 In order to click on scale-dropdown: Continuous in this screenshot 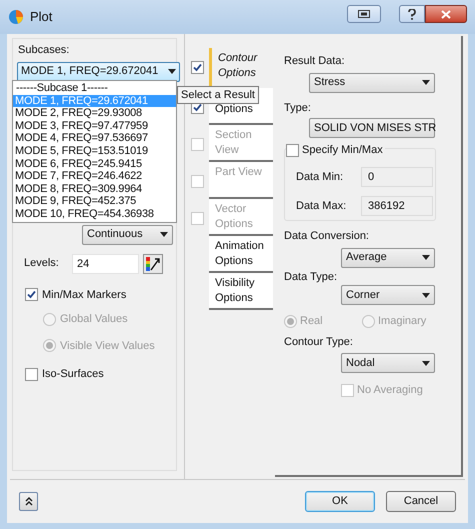, I will do `click(127, 234)`.